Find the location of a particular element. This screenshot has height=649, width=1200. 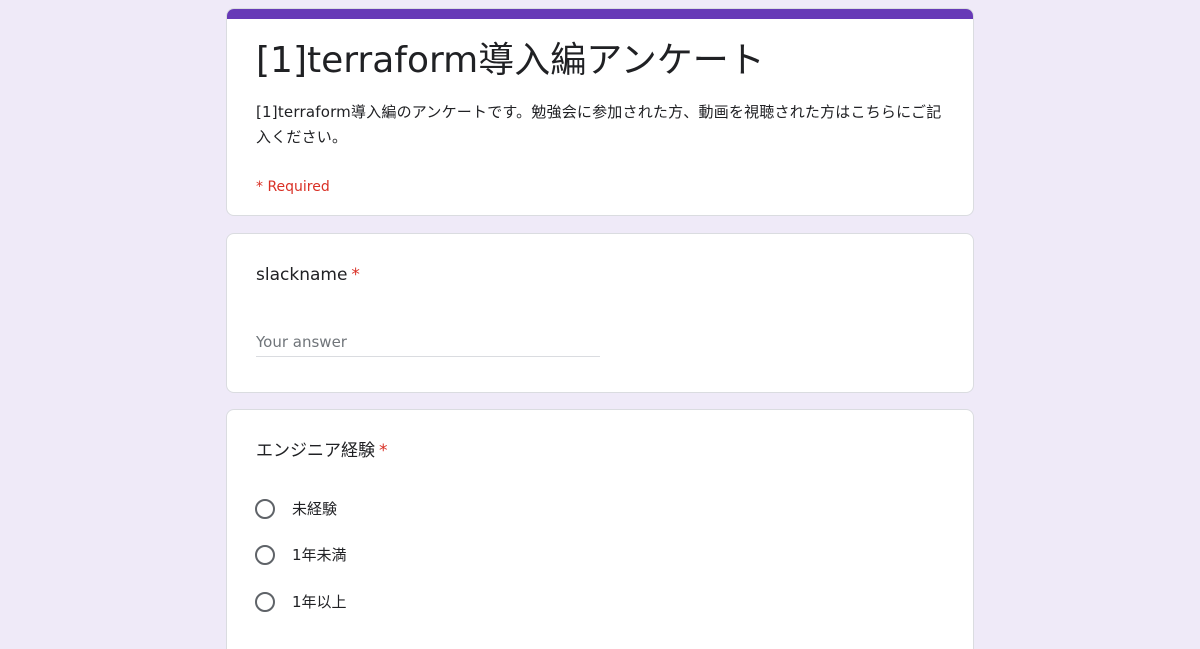

radio-option-label: 未経験 is located at coordinates (315, 509).